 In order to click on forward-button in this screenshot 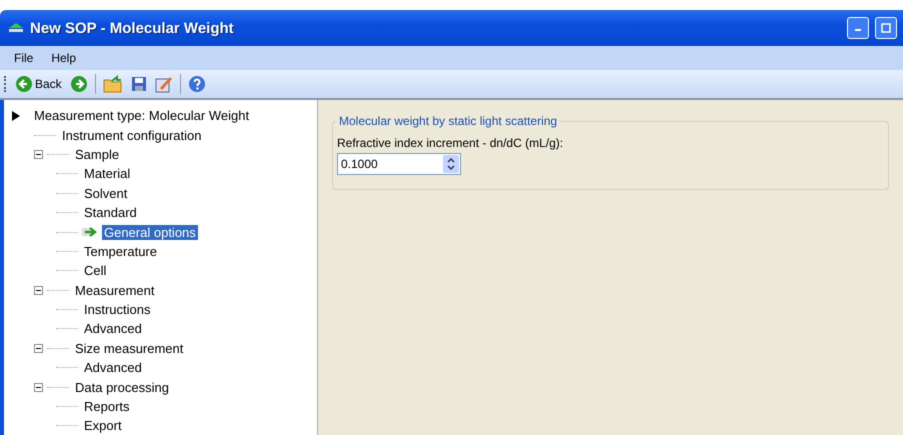, I will do `click(78, 84)`.